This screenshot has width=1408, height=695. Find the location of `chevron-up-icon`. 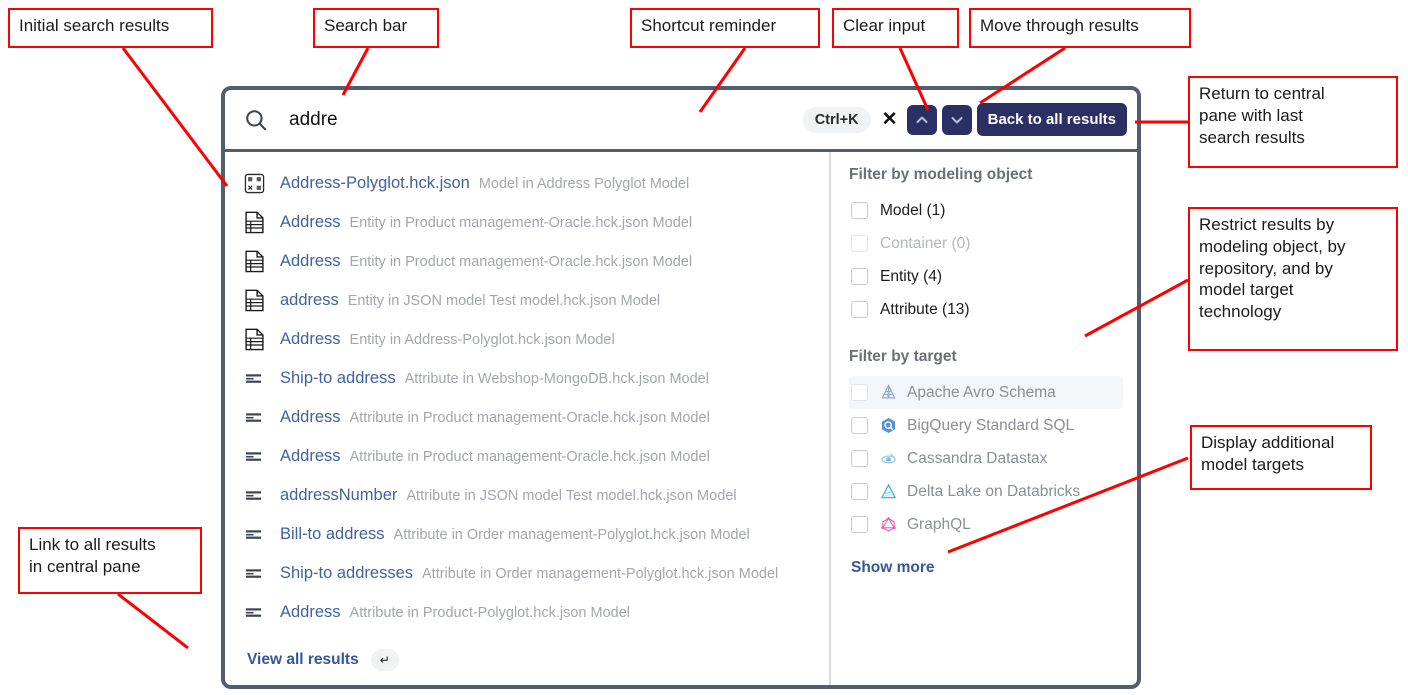

chevron-up-icon is located at coordinates (922, 120).